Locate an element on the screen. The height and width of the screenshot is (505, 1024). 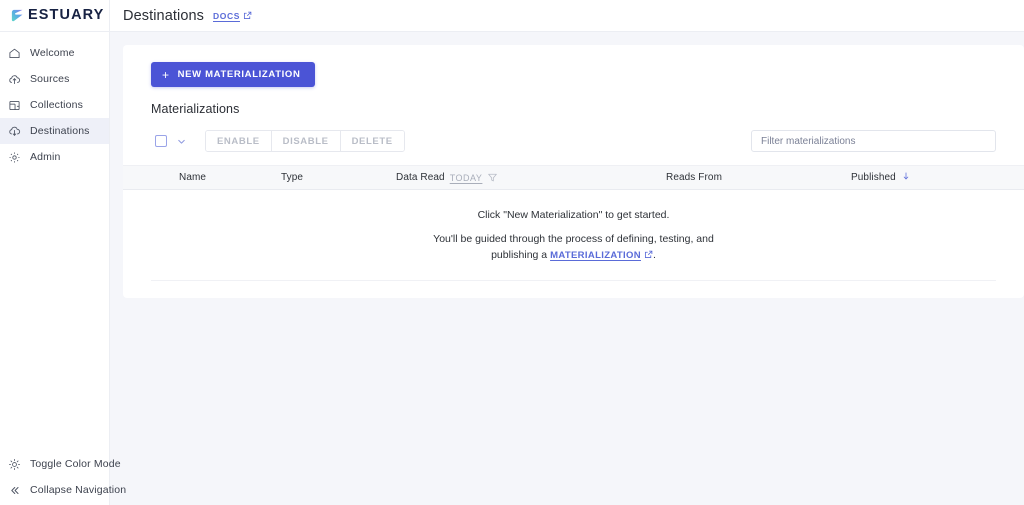
column-header-type: Type is located at coordinates (338, 177).